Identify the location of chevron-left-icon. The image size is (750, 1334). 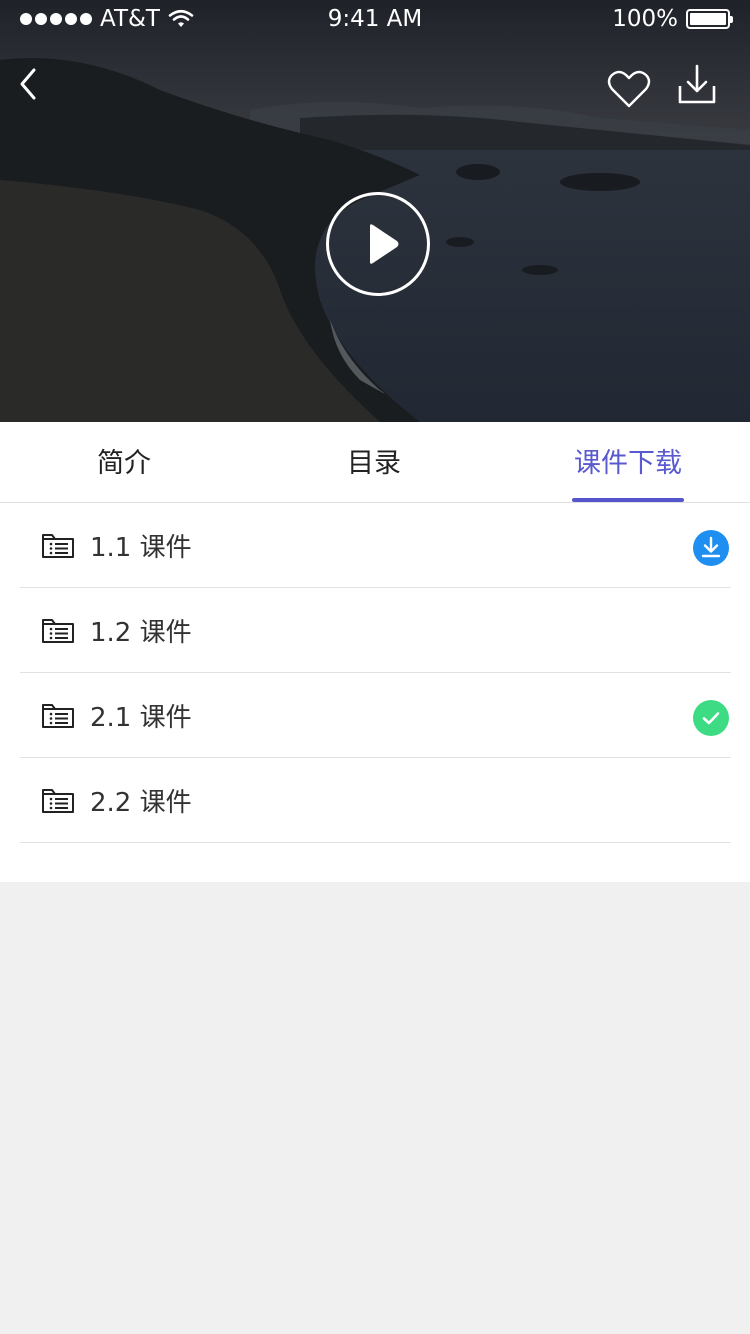
(28, 84).